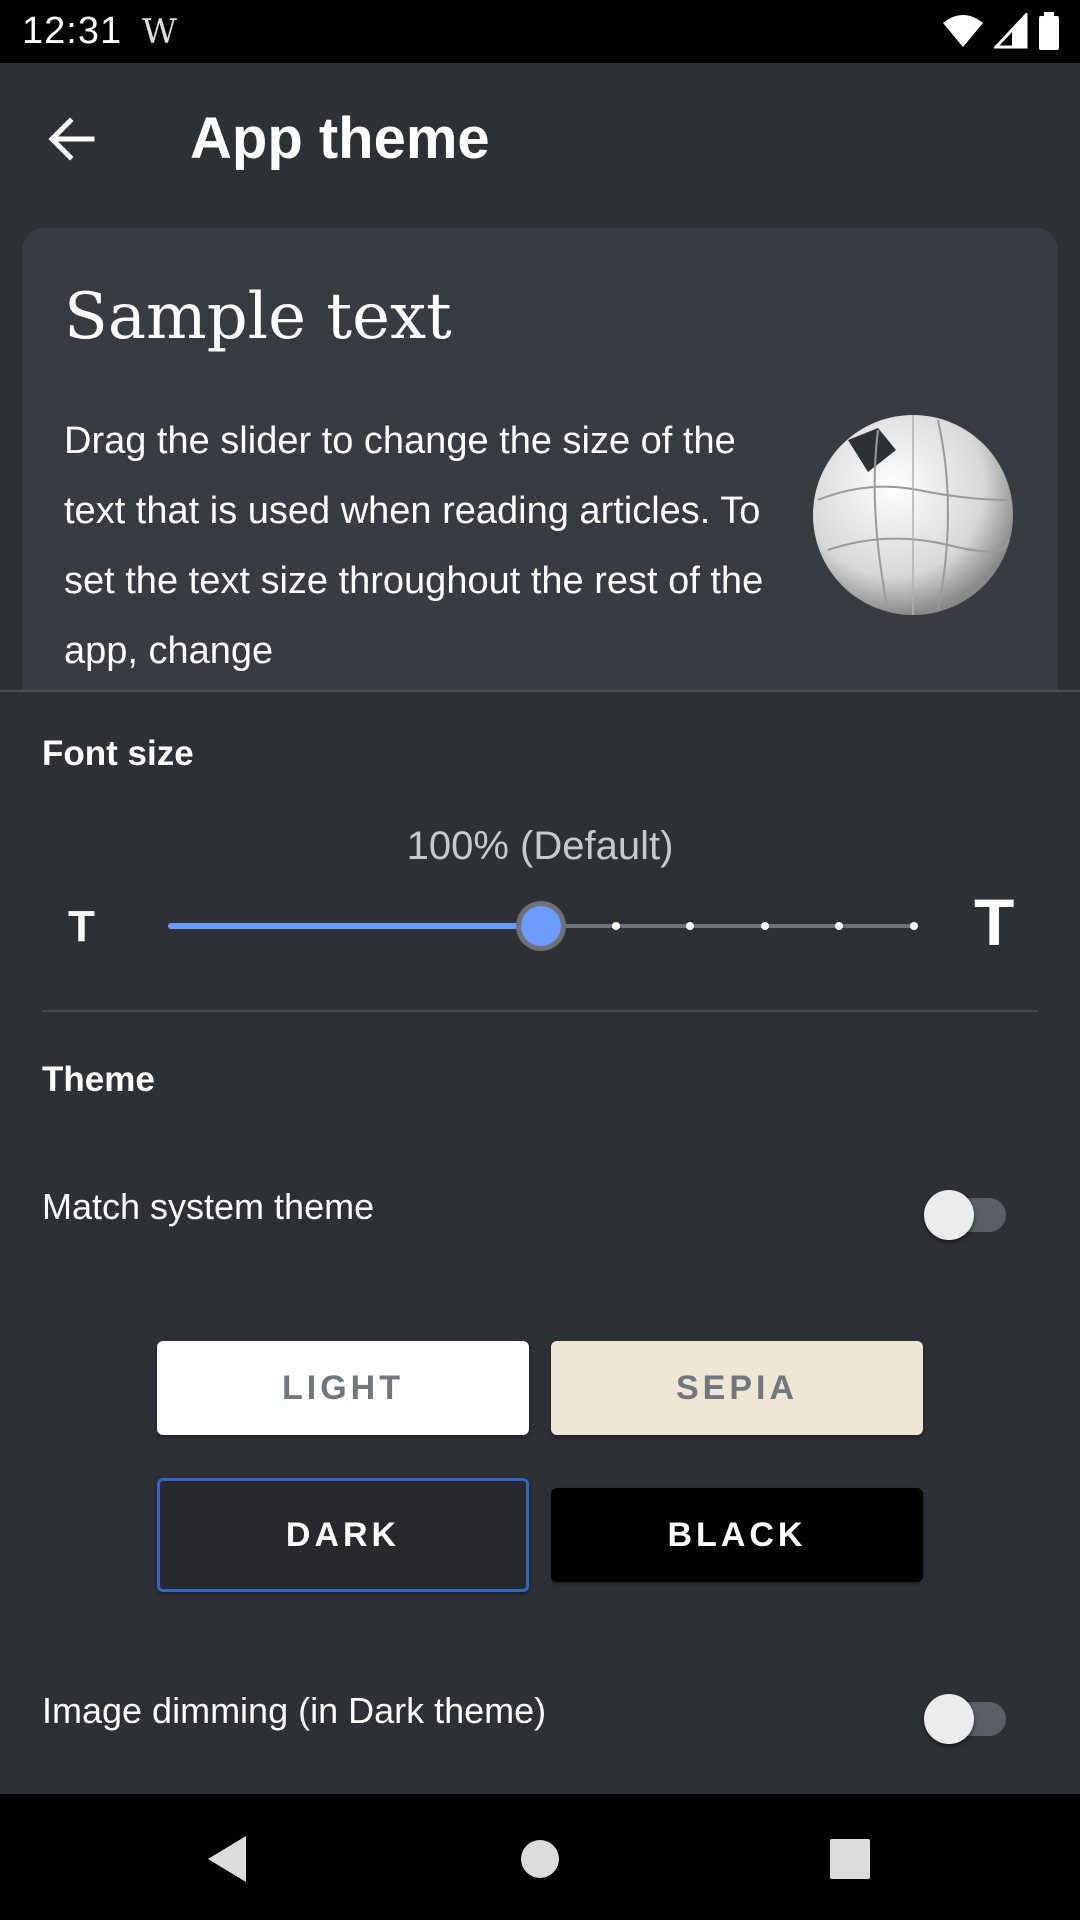 The width and height of the screenshot is (1080, 1920). I want to click on sheet-divider, so click(540, 691).